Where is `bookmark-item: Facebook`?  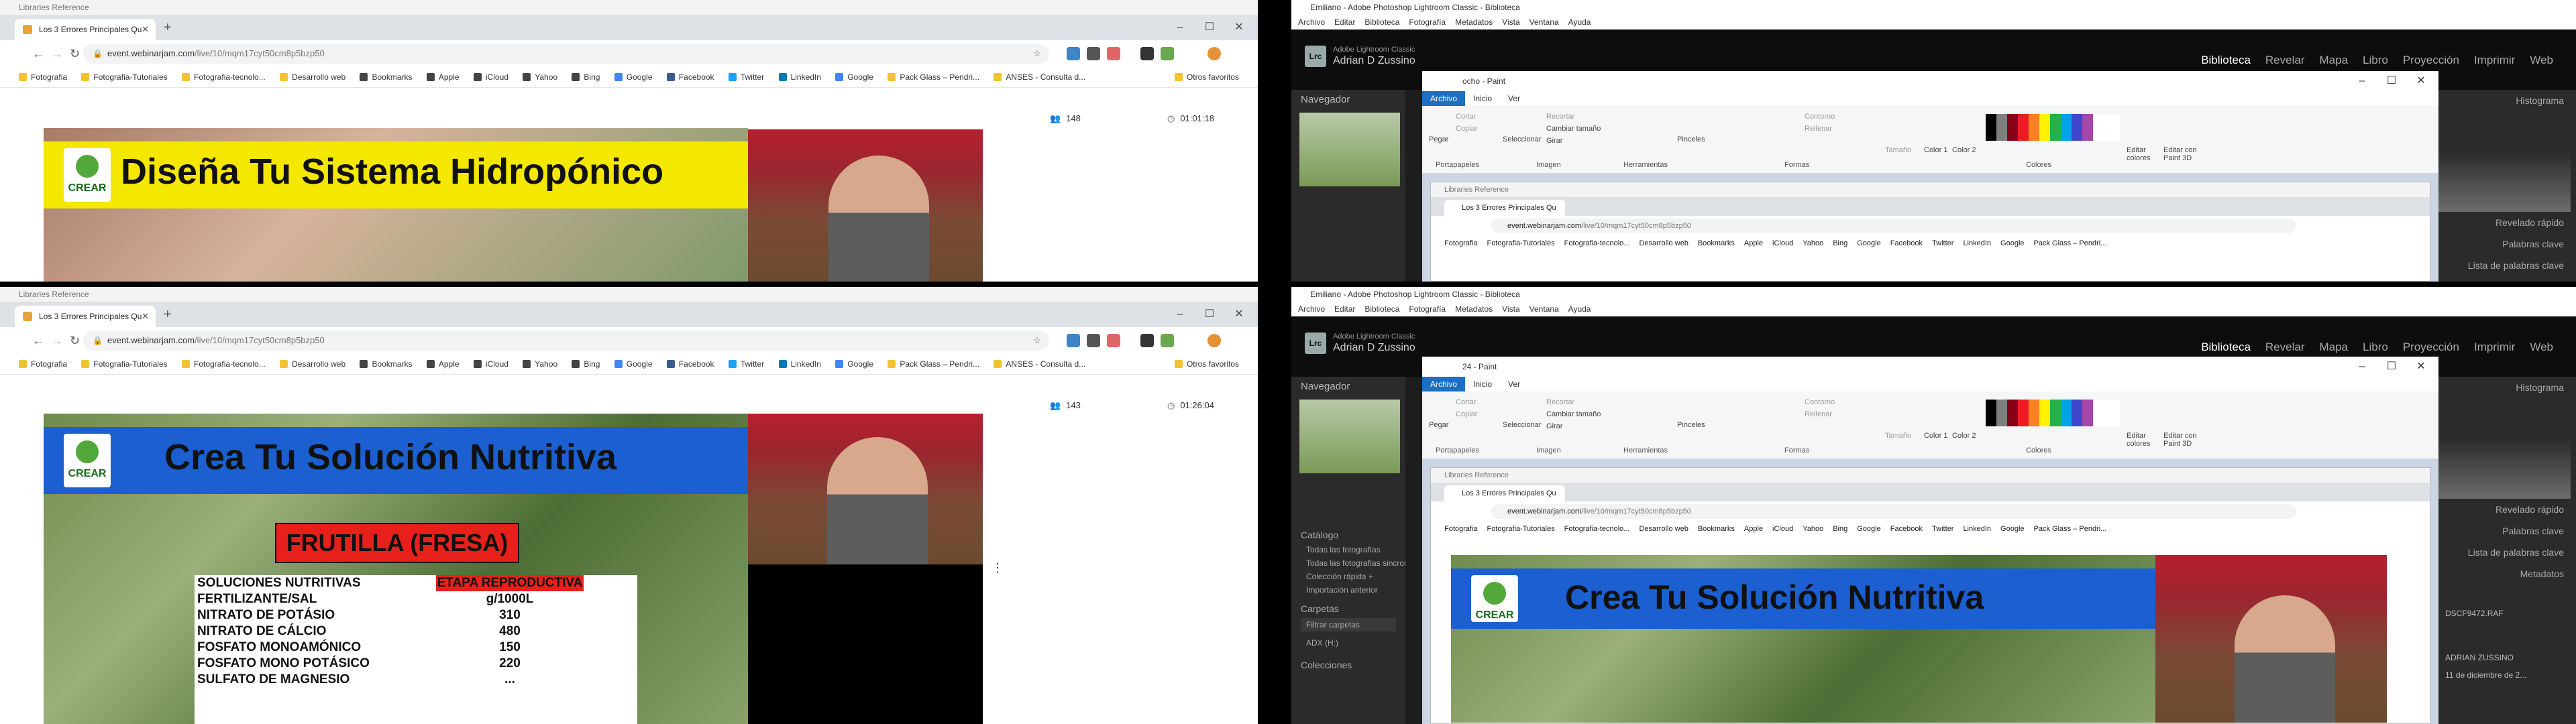
bookmark-item: Facebook is located at coordinates (690, 364).